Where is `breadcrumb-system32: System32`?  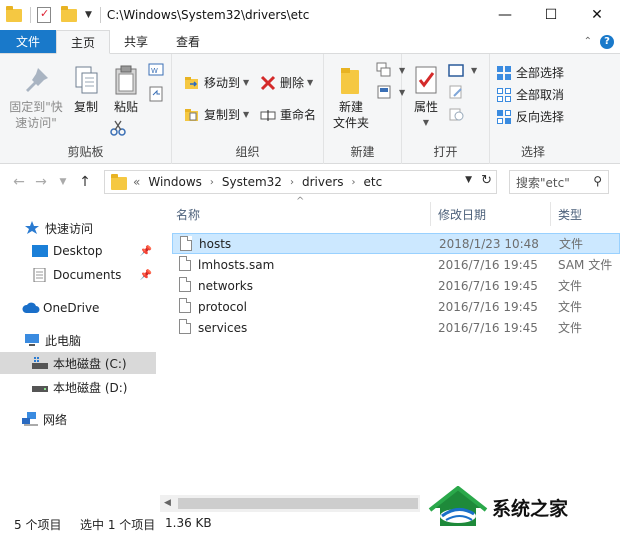
breadcrumb-system32: System32 is located at coordinates (252, 182).